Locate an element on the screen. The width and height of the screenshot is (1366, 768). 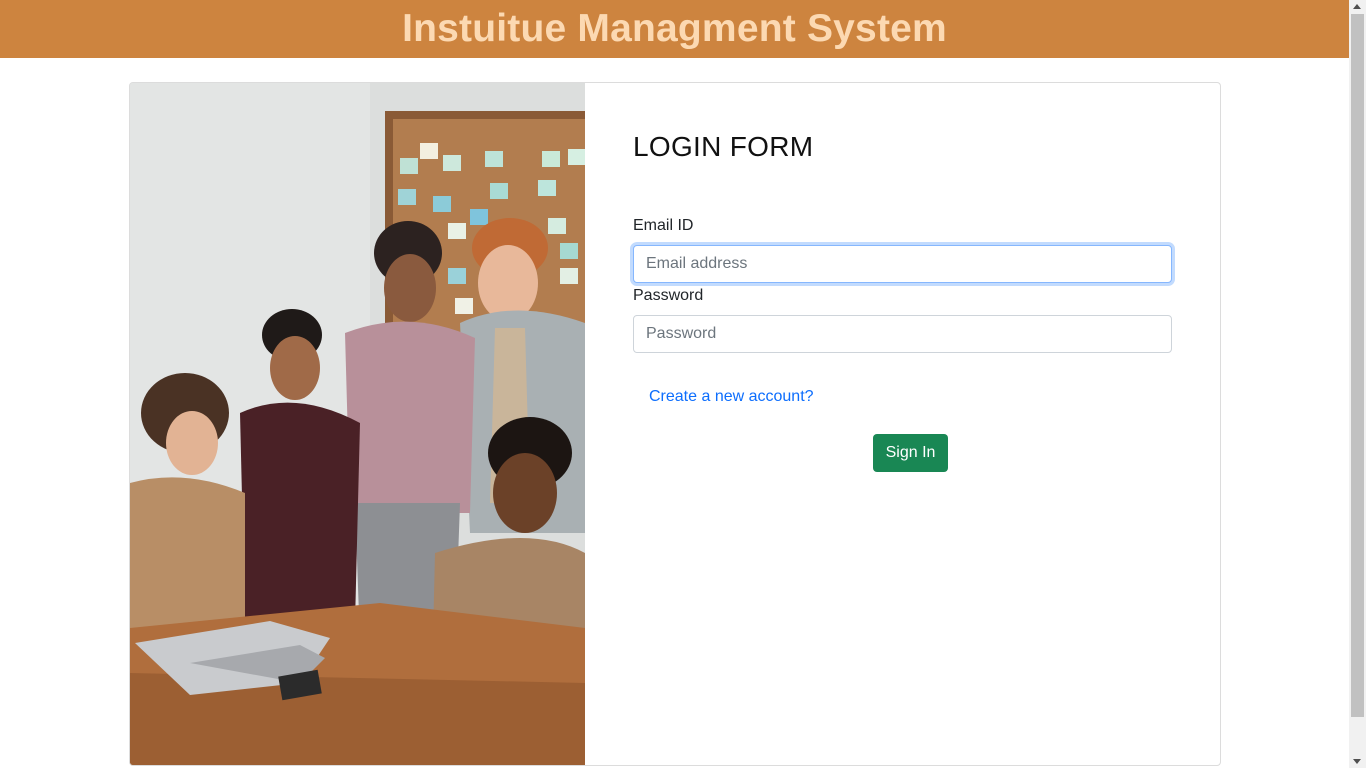
scroll-down-arrow-icon is located at coordinates (1357, 761).